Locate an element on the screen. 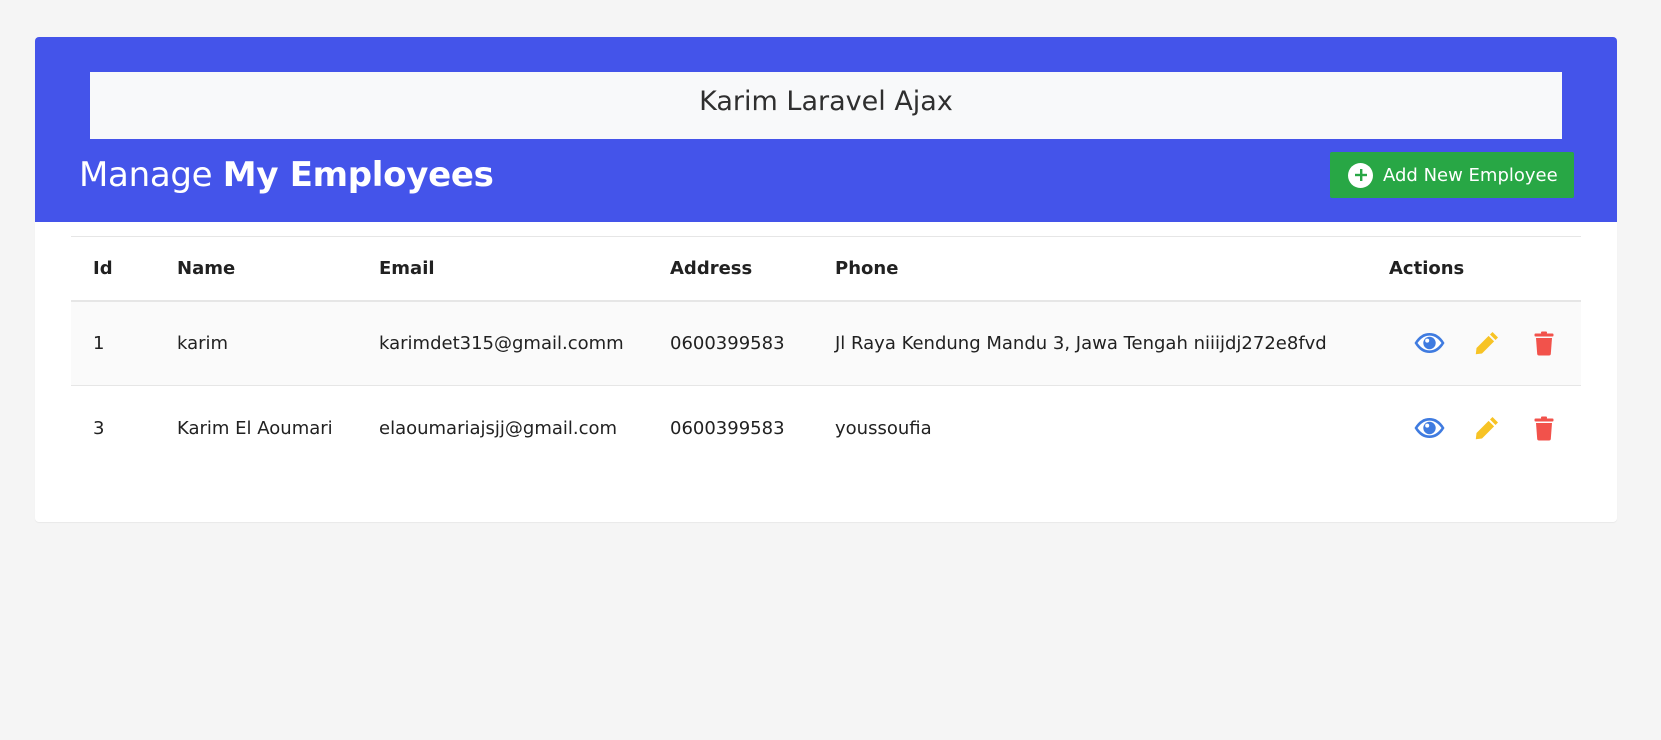 The height and width of the screenshot is (740, 1661). cell-email: elaoumariajsjj@gmail.com is located at coordinates (498, 428).